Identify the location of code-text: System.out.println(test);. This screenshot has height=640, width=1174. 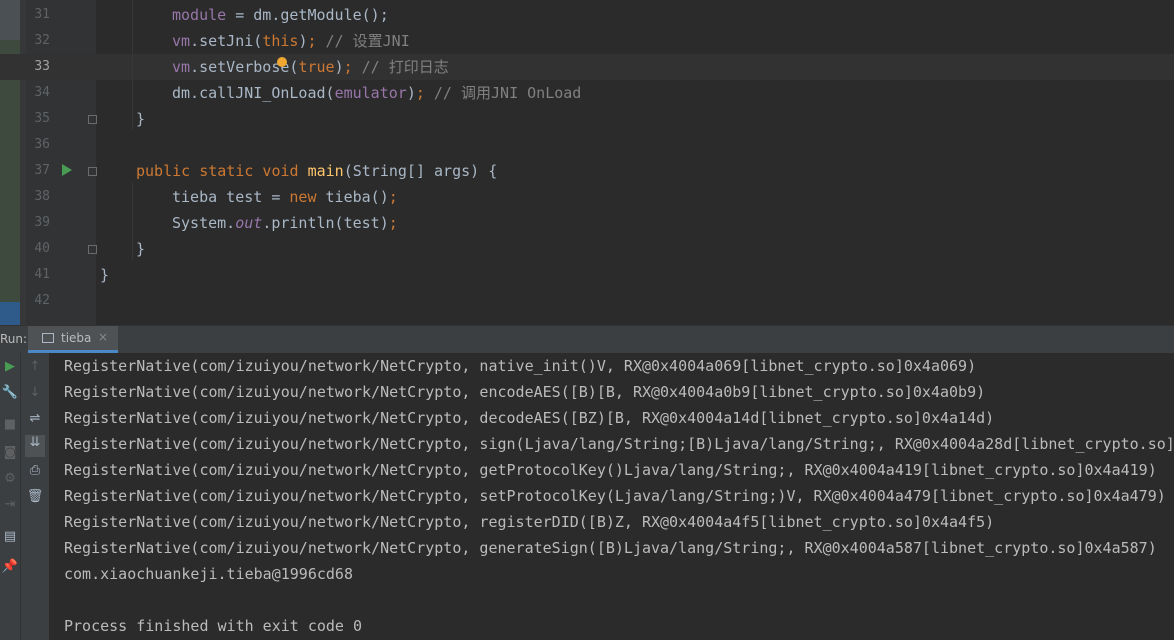
(285, 223).